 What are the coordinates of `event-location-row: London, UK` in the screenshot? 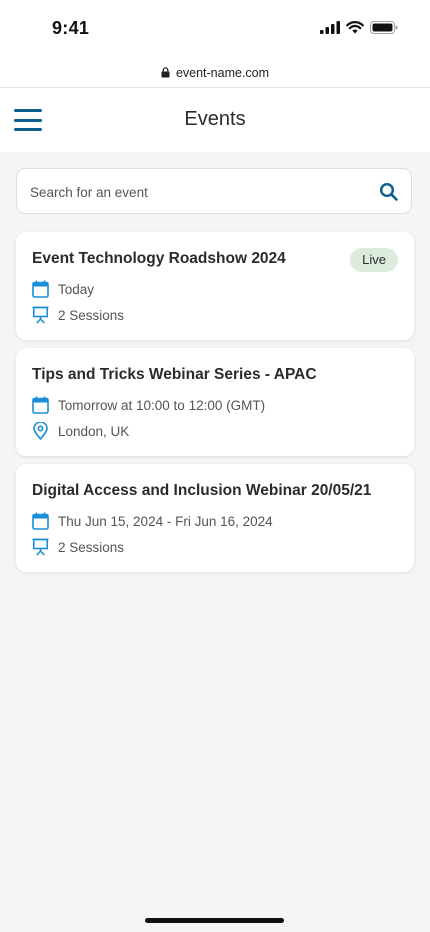 It's located at (80, 431).